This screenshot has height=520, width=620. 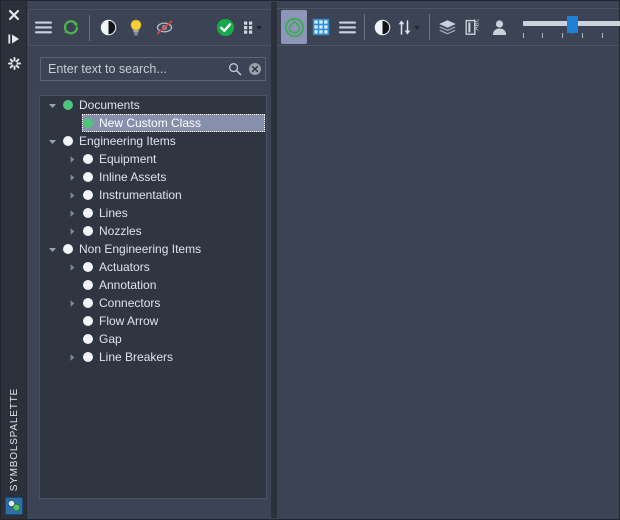 What do you see at coordinates (133, 69) in the screenshot?
I see `search-input` at bounding box center [133, 69].